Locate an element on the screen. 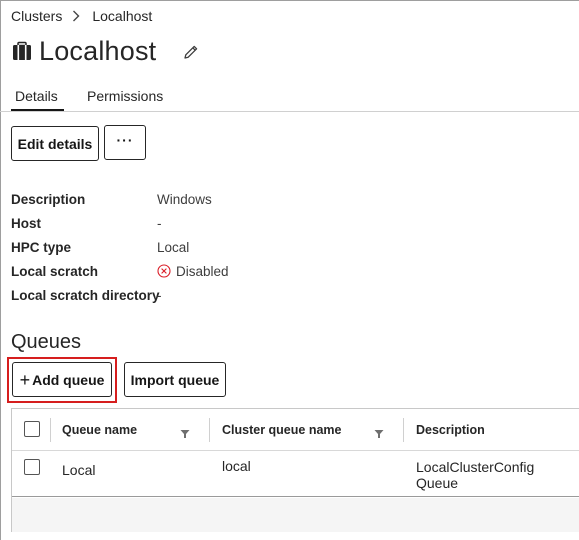 The image size is (579, 540). page-title: Localhost is located at coordinates (98, 51).